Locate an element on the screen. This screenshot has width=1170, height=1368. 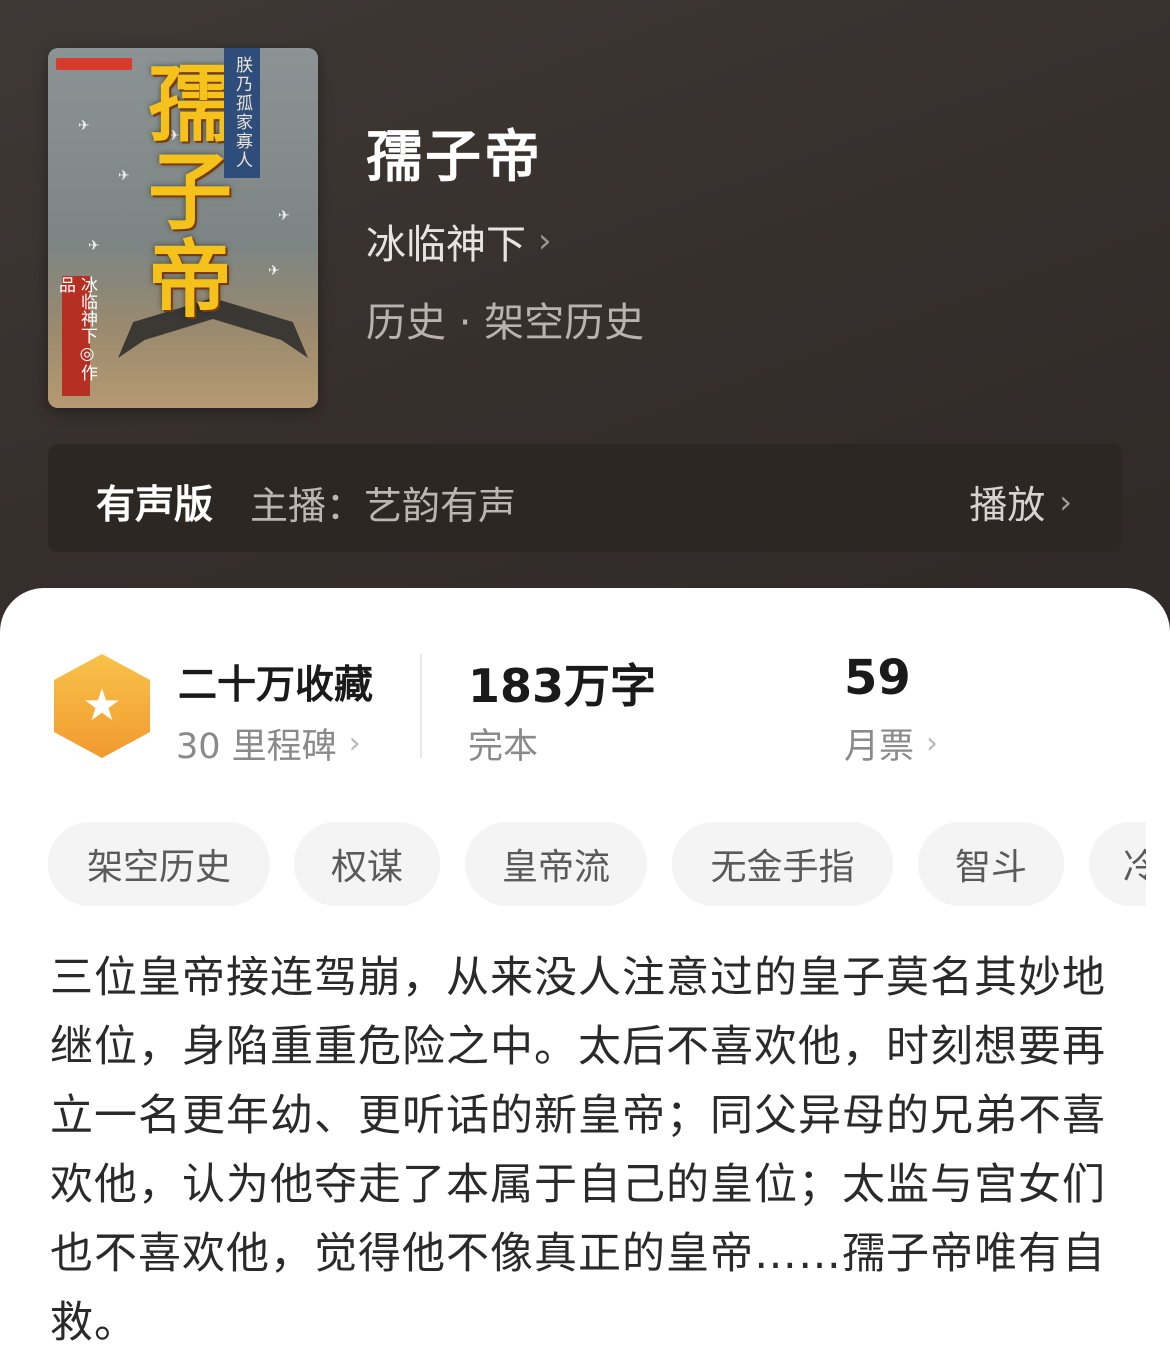
audio-version-label: 有声版 is located at coordinates (155, 505).